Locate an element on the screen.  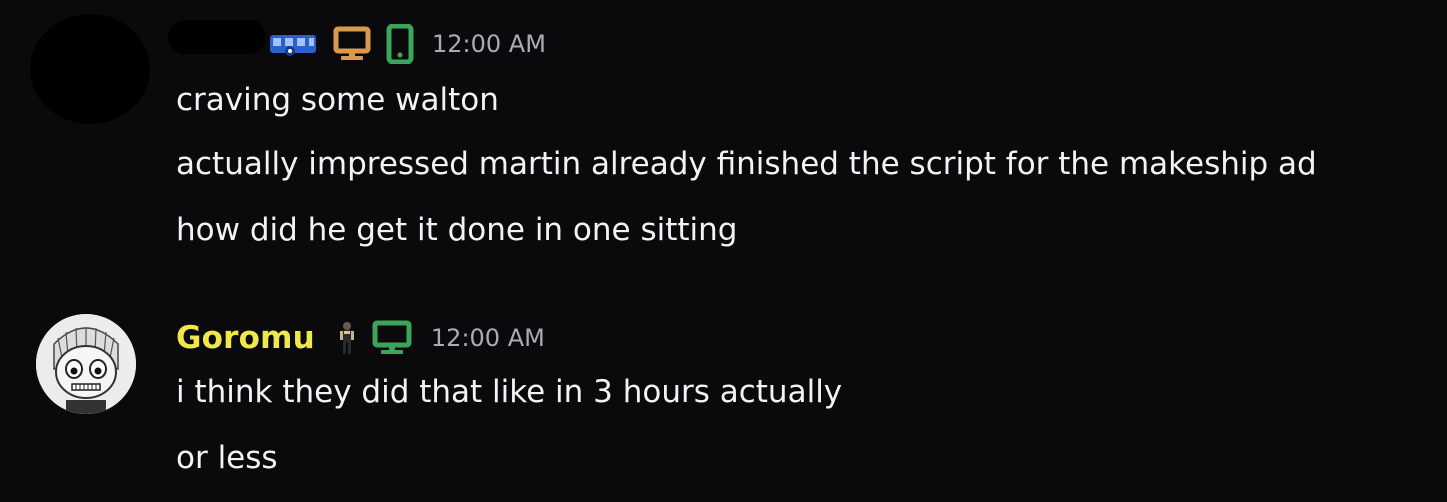
username-redacted is located at coordinates (217, 37).